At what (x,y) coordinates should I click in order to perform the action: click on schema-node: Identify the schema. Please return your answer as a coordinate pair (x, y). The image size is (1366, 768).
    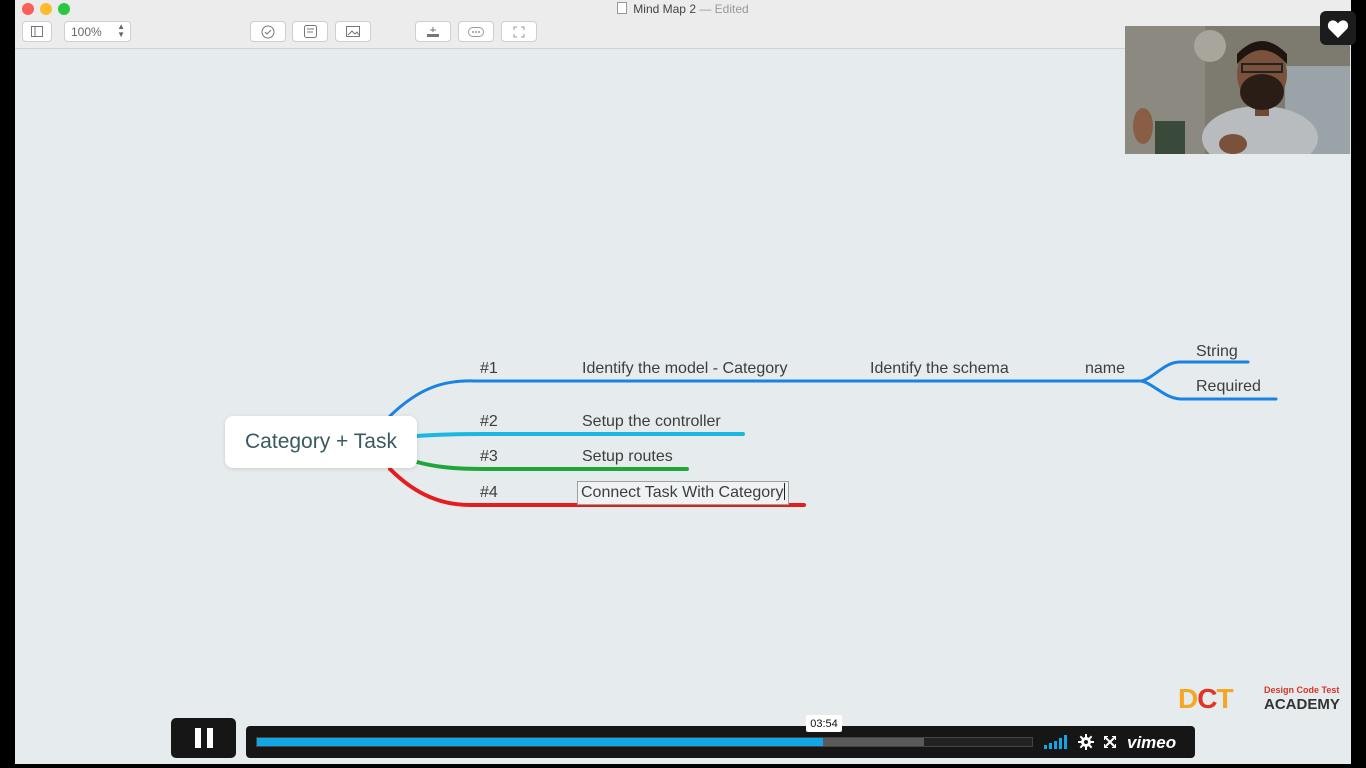
    Looking at the image, I should click on (939, 369).